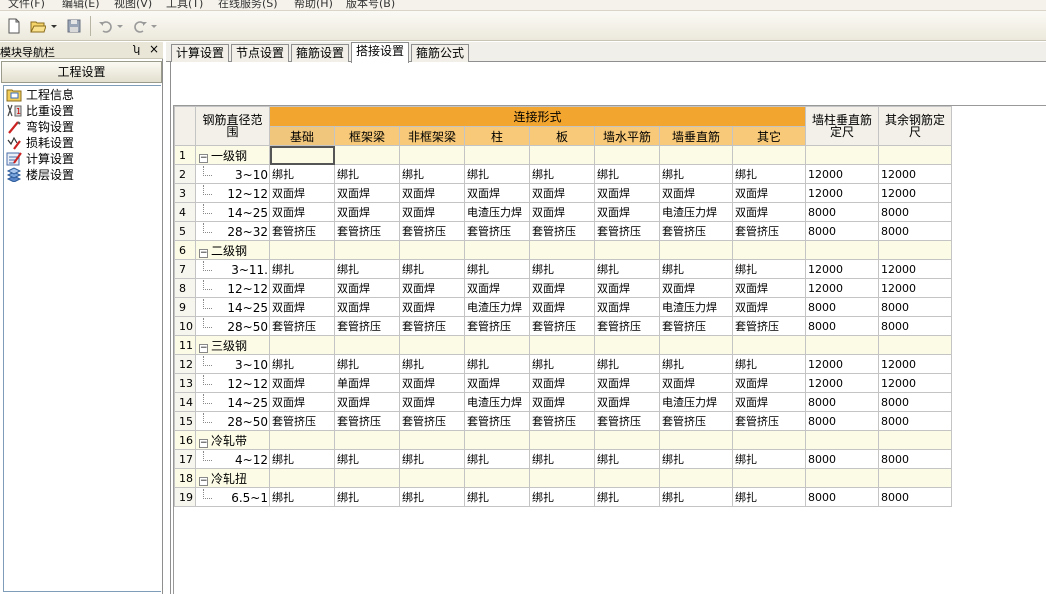  What do you see at coordinates (313, 5) in the screenshot?
I see `menu-help: 帮助(H)` at bounding box center [313, 5].